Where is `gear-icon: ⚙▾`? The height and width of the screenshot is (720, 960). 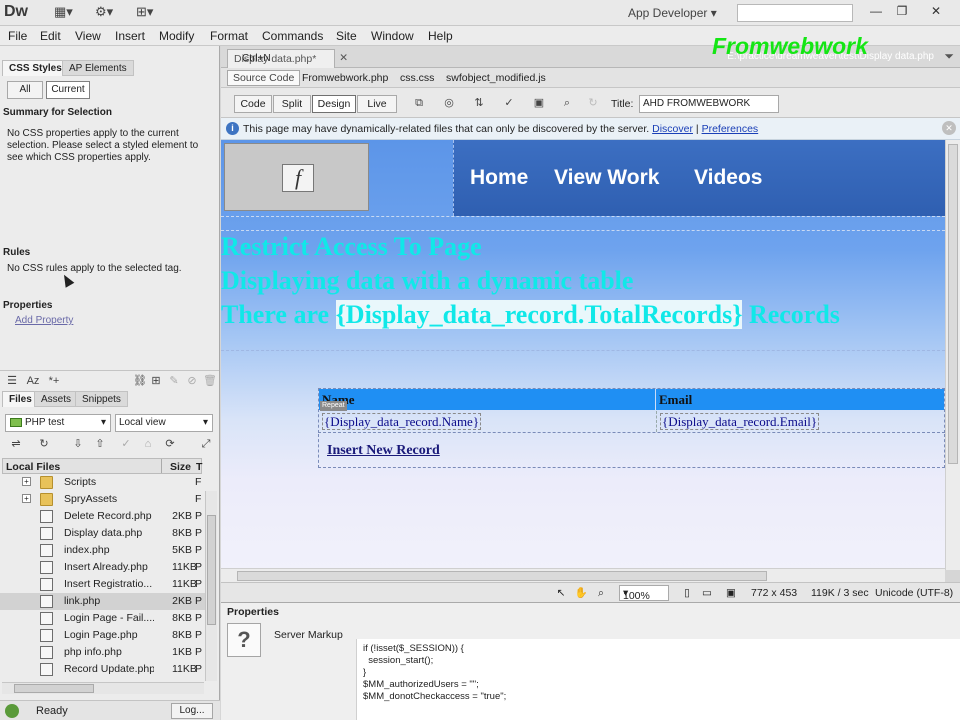 gear-icon: ⚙▾ is located at coordinates (104, 13).